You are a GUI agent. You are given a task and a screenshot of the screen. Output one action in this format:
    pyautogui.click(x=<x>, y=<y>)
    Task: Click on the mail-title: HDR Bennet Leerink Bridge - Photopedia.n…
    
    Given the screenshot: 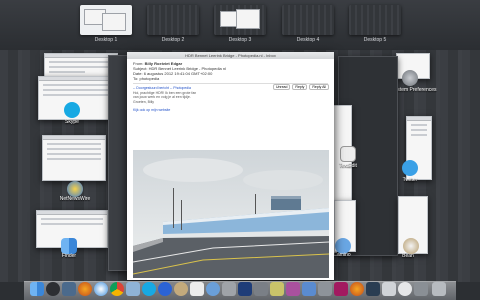 What is the action you would take?
    pyautogui.click(x=230, y=55)
    